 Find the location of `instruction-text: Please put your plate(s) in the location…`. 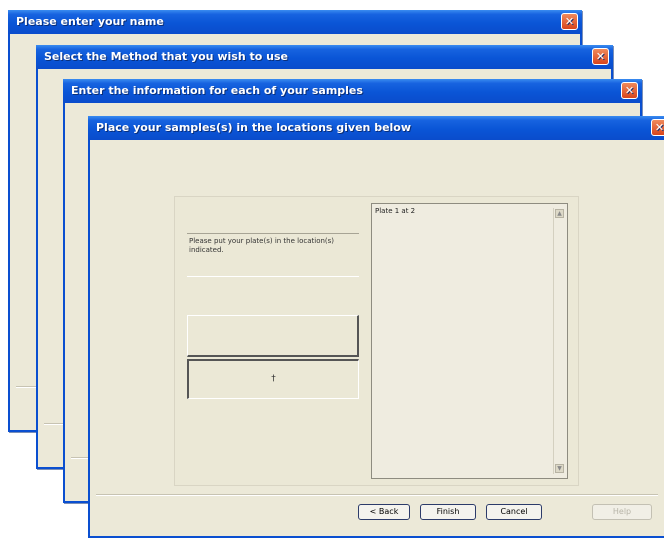

instruction-text: Please put your plate(s) in the location… is located at coordinates (273, 255).